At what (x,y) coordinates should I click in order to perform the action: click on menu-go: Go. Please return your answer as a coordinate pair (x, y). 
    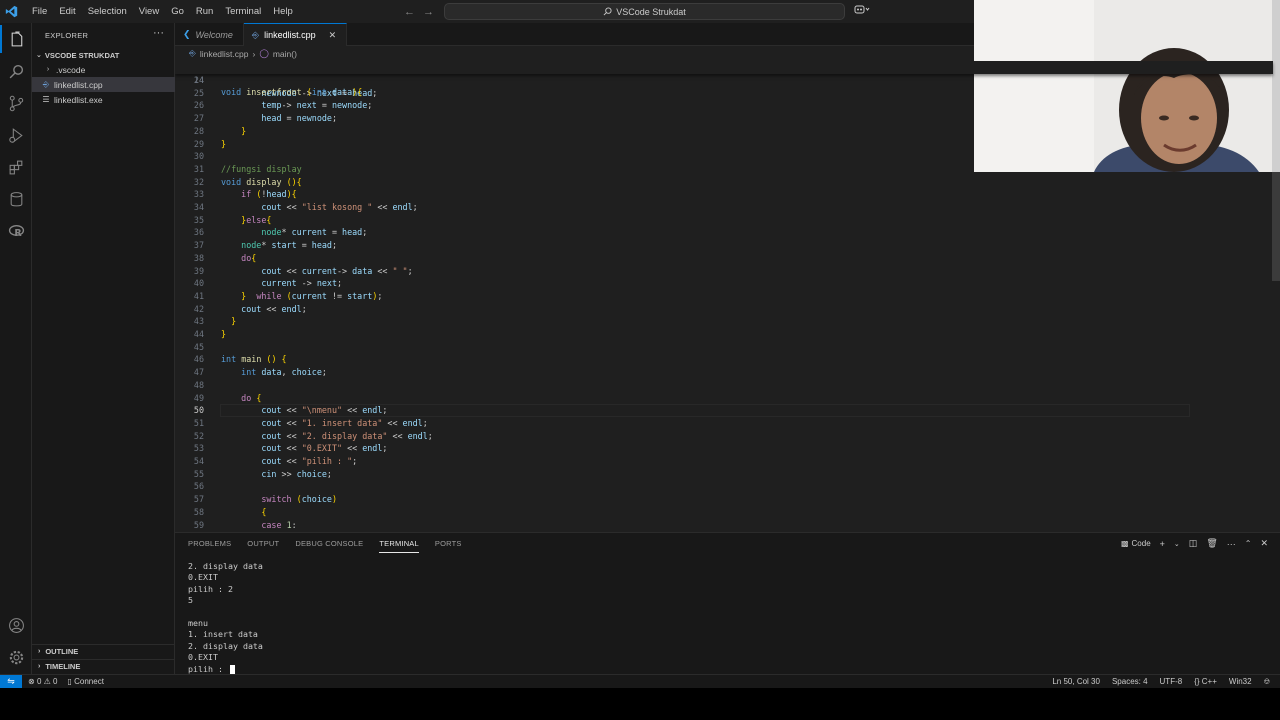
    Looking at the image, I should click on (177, 11).